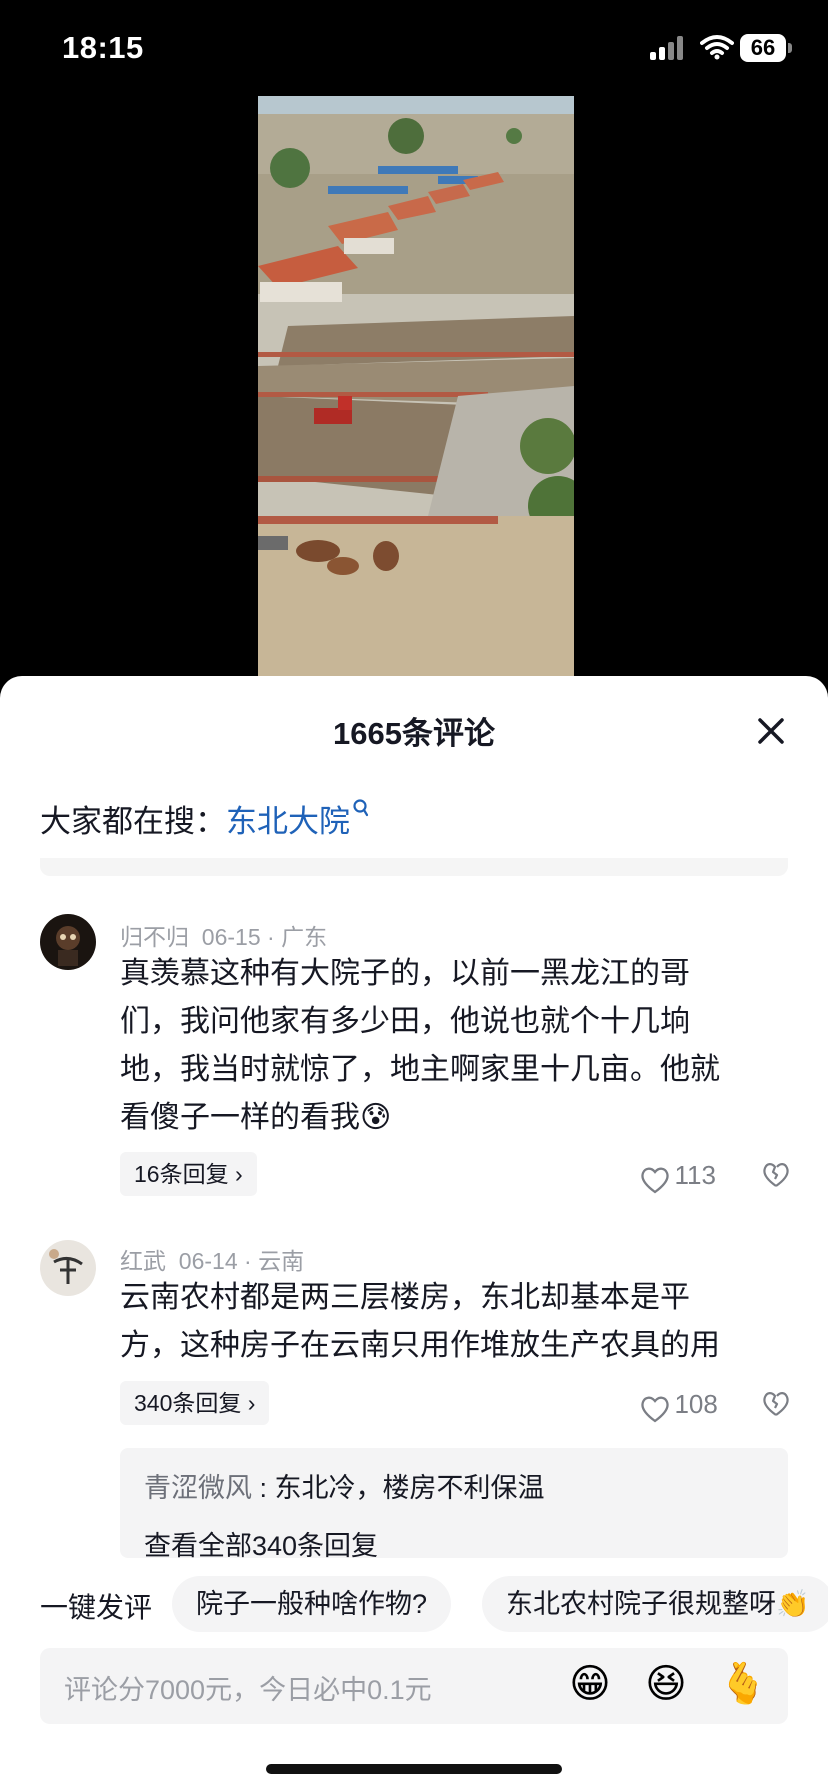 The image size is (828, 1792). I want to click on wifi-icon, so click(717, 47).